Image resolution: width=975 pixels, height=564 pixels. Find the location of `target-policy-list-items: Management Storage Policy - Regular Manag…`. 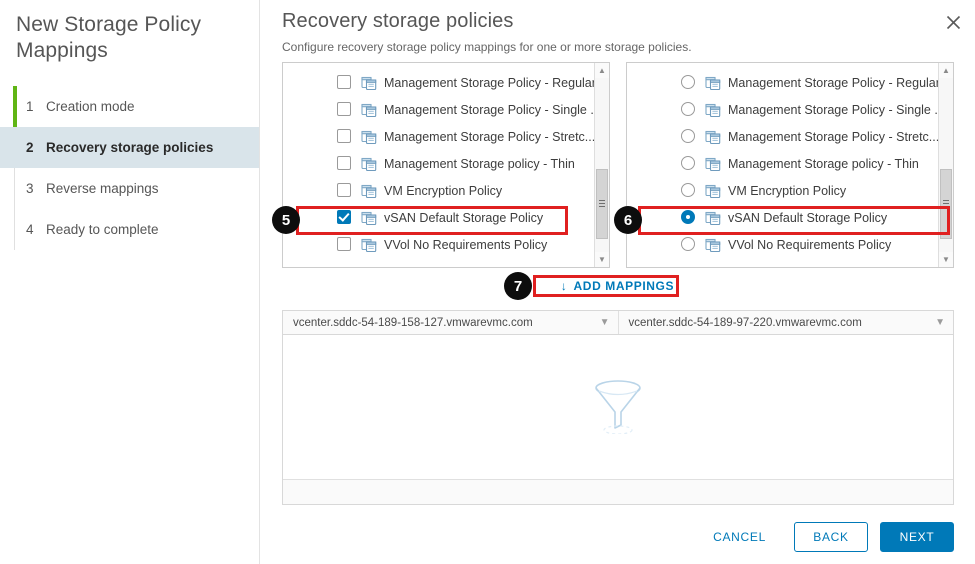

target-policy-list-items: Management Storage Policy - Regular Manag… is located at coordinates (782, 165).